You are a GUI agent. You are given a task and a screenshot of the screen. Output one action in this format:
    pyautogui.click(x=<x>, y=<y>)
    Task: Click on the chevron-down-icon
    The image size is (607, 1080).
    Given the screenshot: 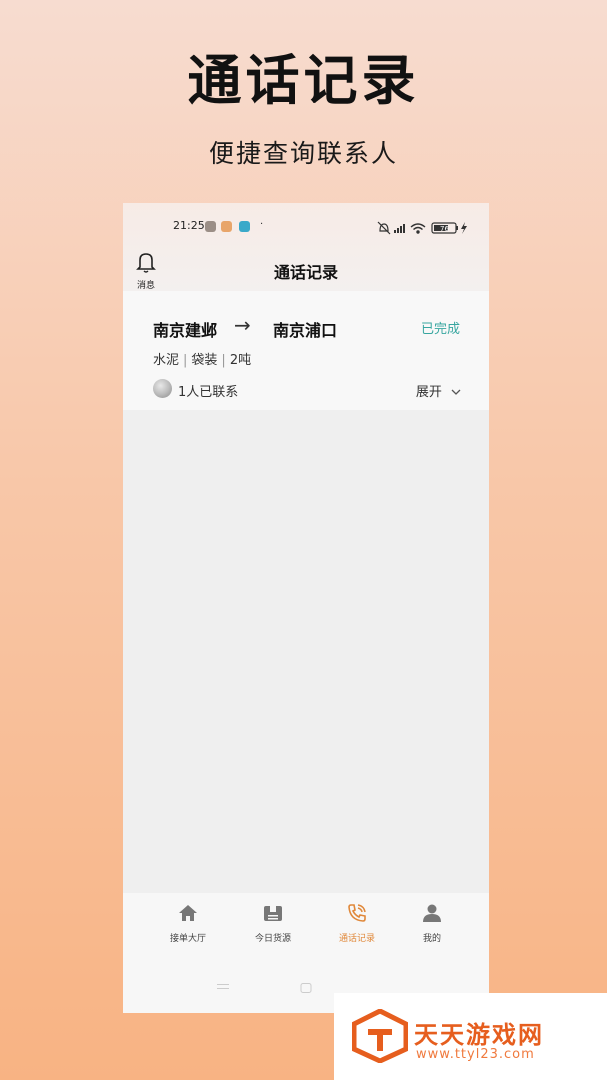 What is the action you would take?
    pyautogui.click(x=456, y=392)
    